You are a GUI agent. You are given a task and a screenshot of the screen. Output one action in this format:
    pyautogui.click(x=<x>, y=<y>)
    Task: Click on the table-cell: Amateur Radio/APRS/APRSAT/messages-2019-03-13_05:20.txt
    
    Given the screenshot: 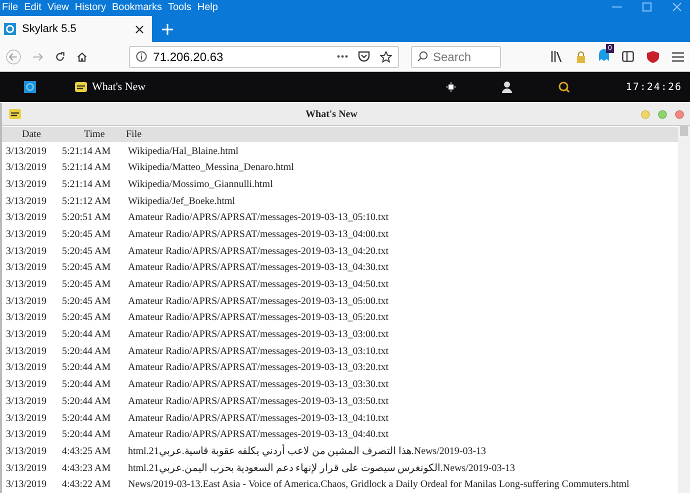 What is the action you would take?
    pyautogui.click(x=258, y=318)
    